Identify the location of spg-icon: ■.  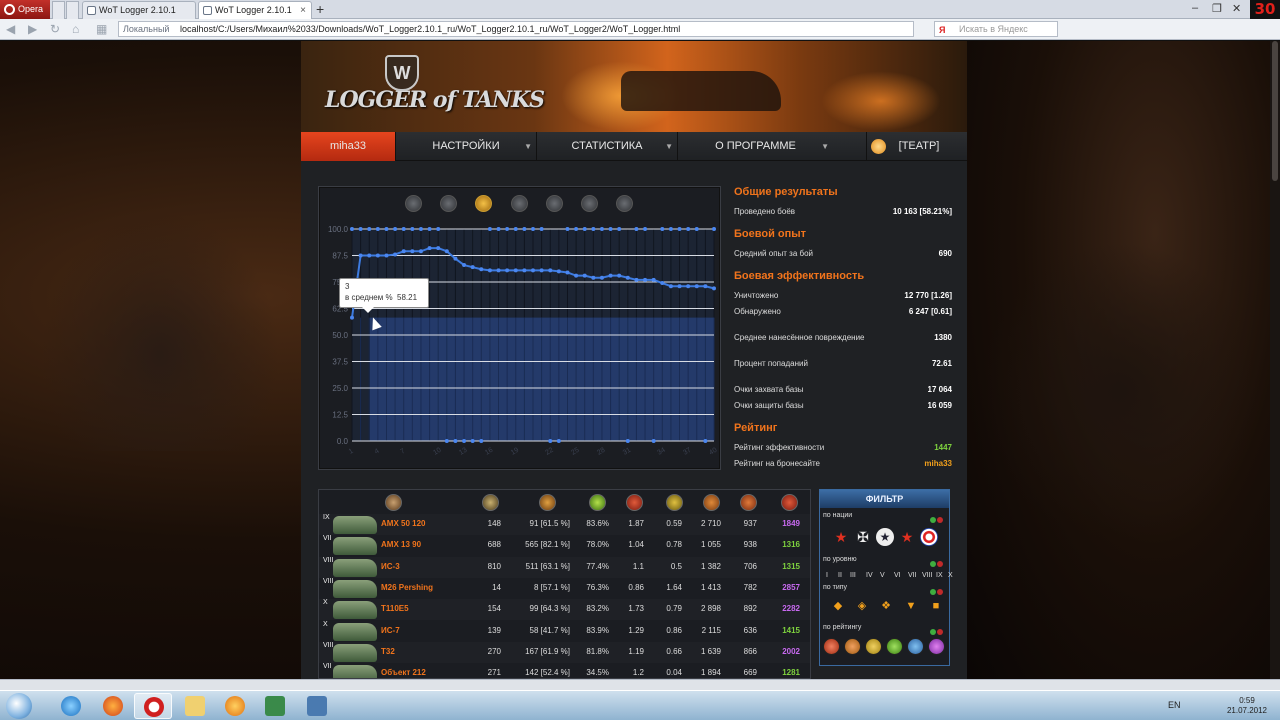
(936, 606).